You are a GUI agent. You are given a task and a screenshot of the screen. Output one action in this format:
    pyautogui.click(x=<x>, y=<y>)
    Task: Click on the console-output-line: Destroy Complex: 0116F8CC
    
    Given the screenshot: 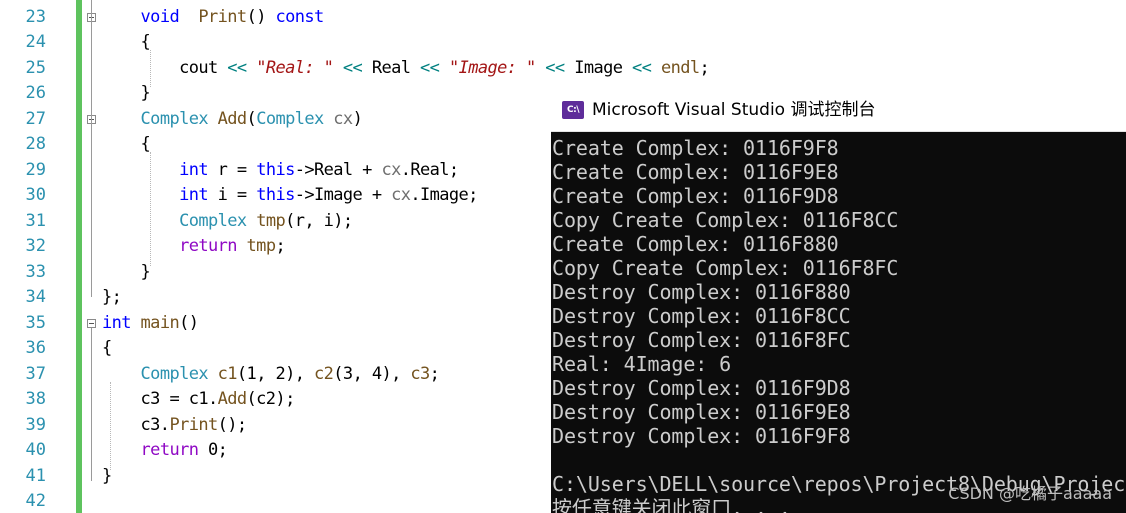 What is the action you would take?
    pyautogui.click(x=701, y=316)
    